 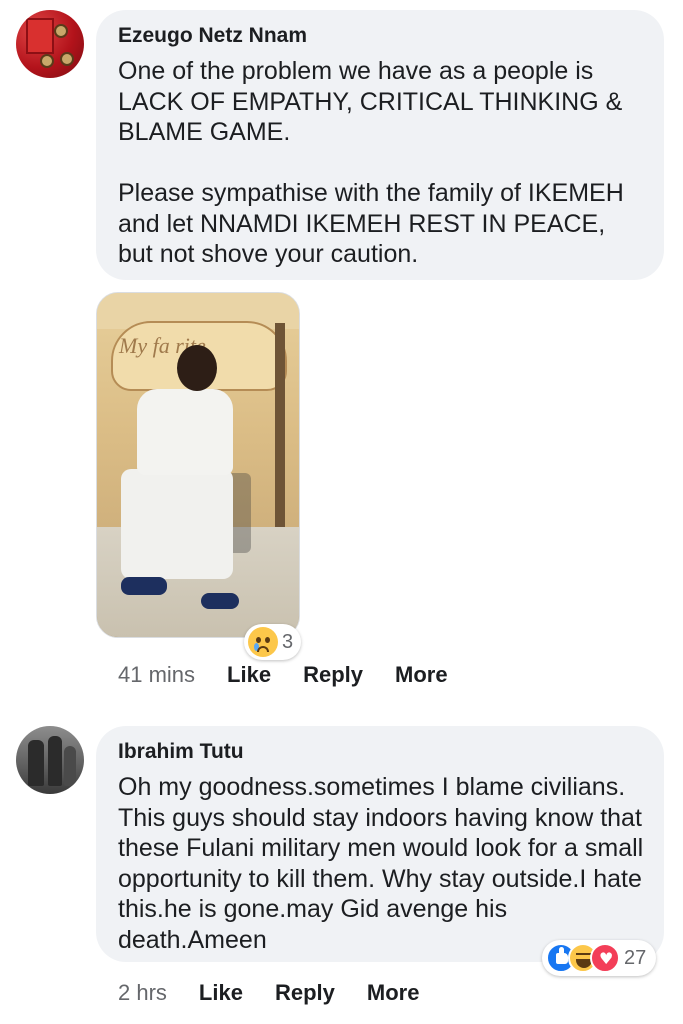 I want to click on comment-photo: My fa rite, so click(x=198, y=465).